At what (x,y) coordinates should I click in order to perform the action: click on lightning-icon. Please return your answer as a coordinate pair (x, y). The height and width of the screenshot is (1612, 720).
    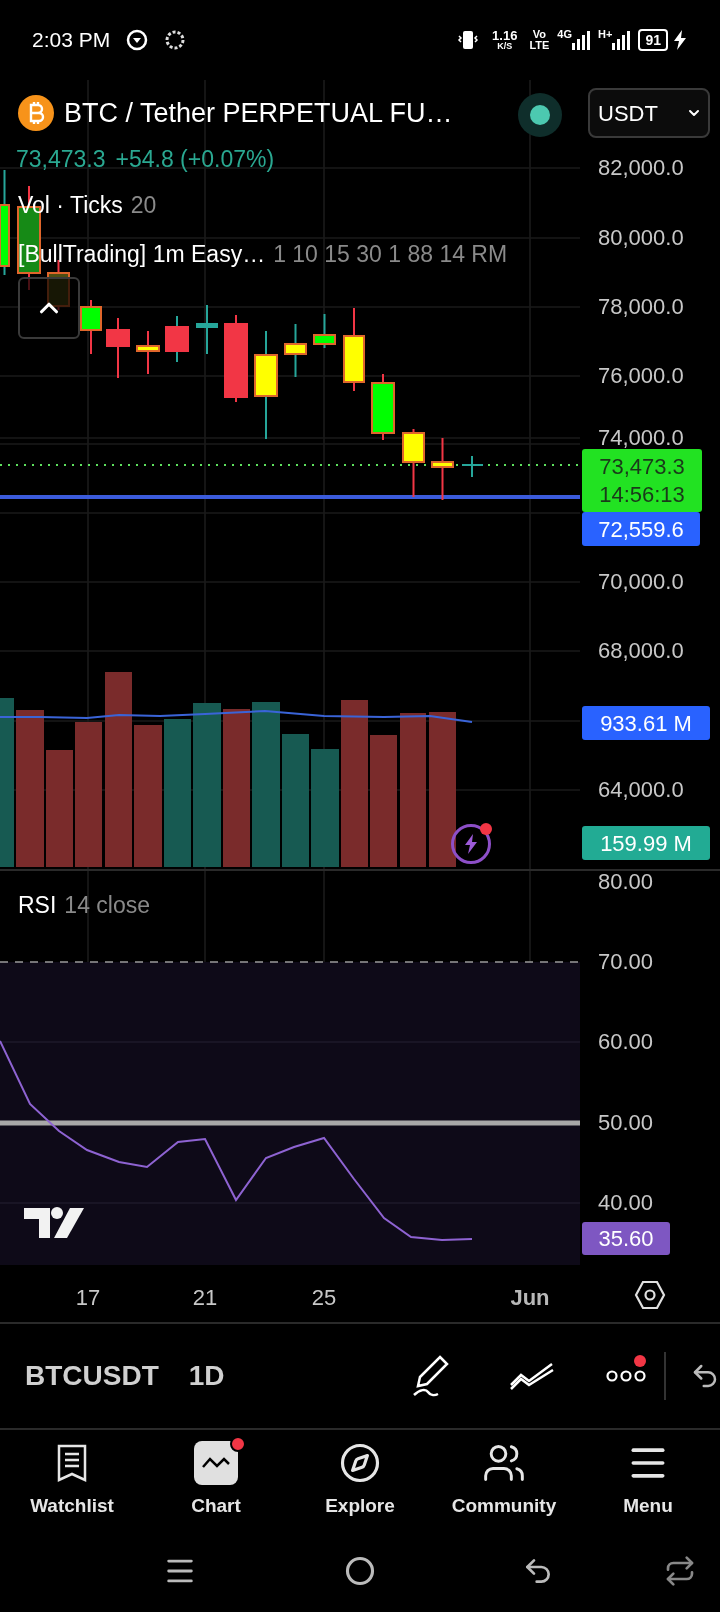
    Looking at the image, I should click on (471, 844).